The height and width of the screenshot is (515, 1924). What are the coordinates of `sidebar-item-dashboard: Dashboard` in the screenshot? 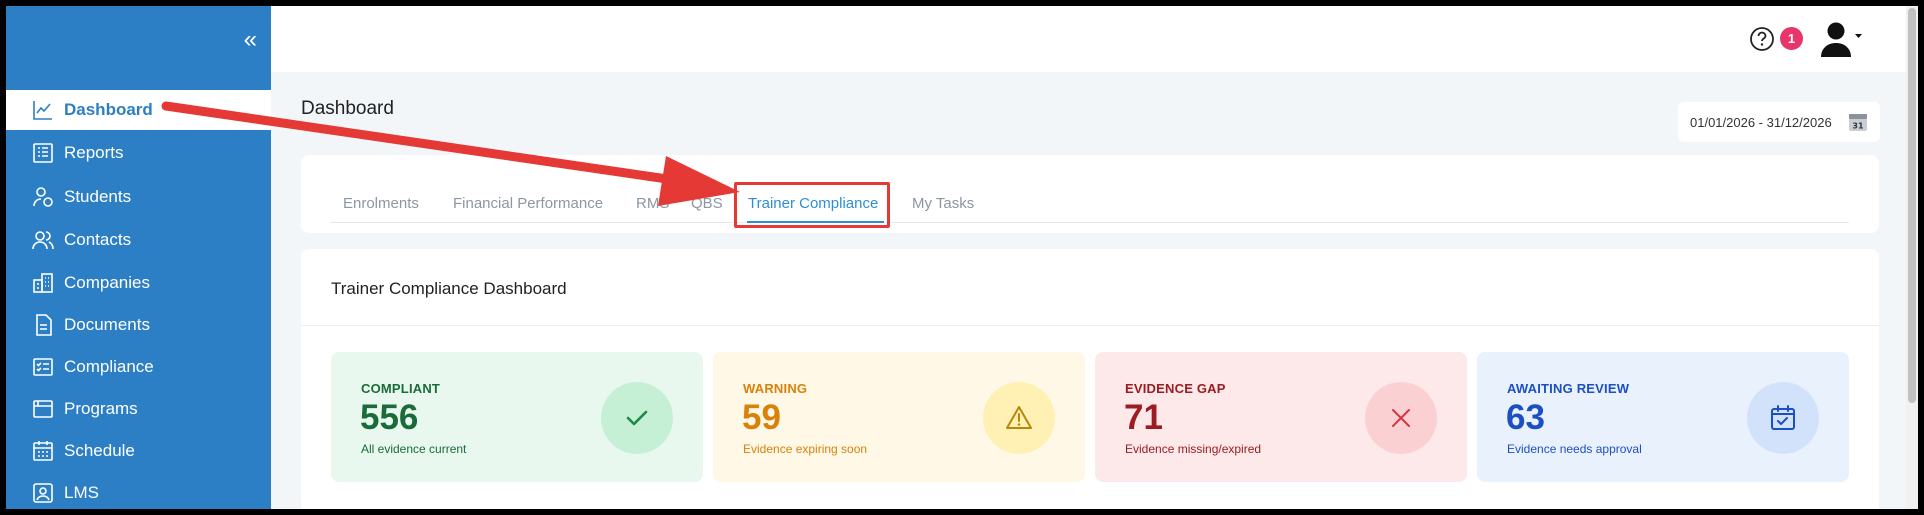 It's located at (138, 110).